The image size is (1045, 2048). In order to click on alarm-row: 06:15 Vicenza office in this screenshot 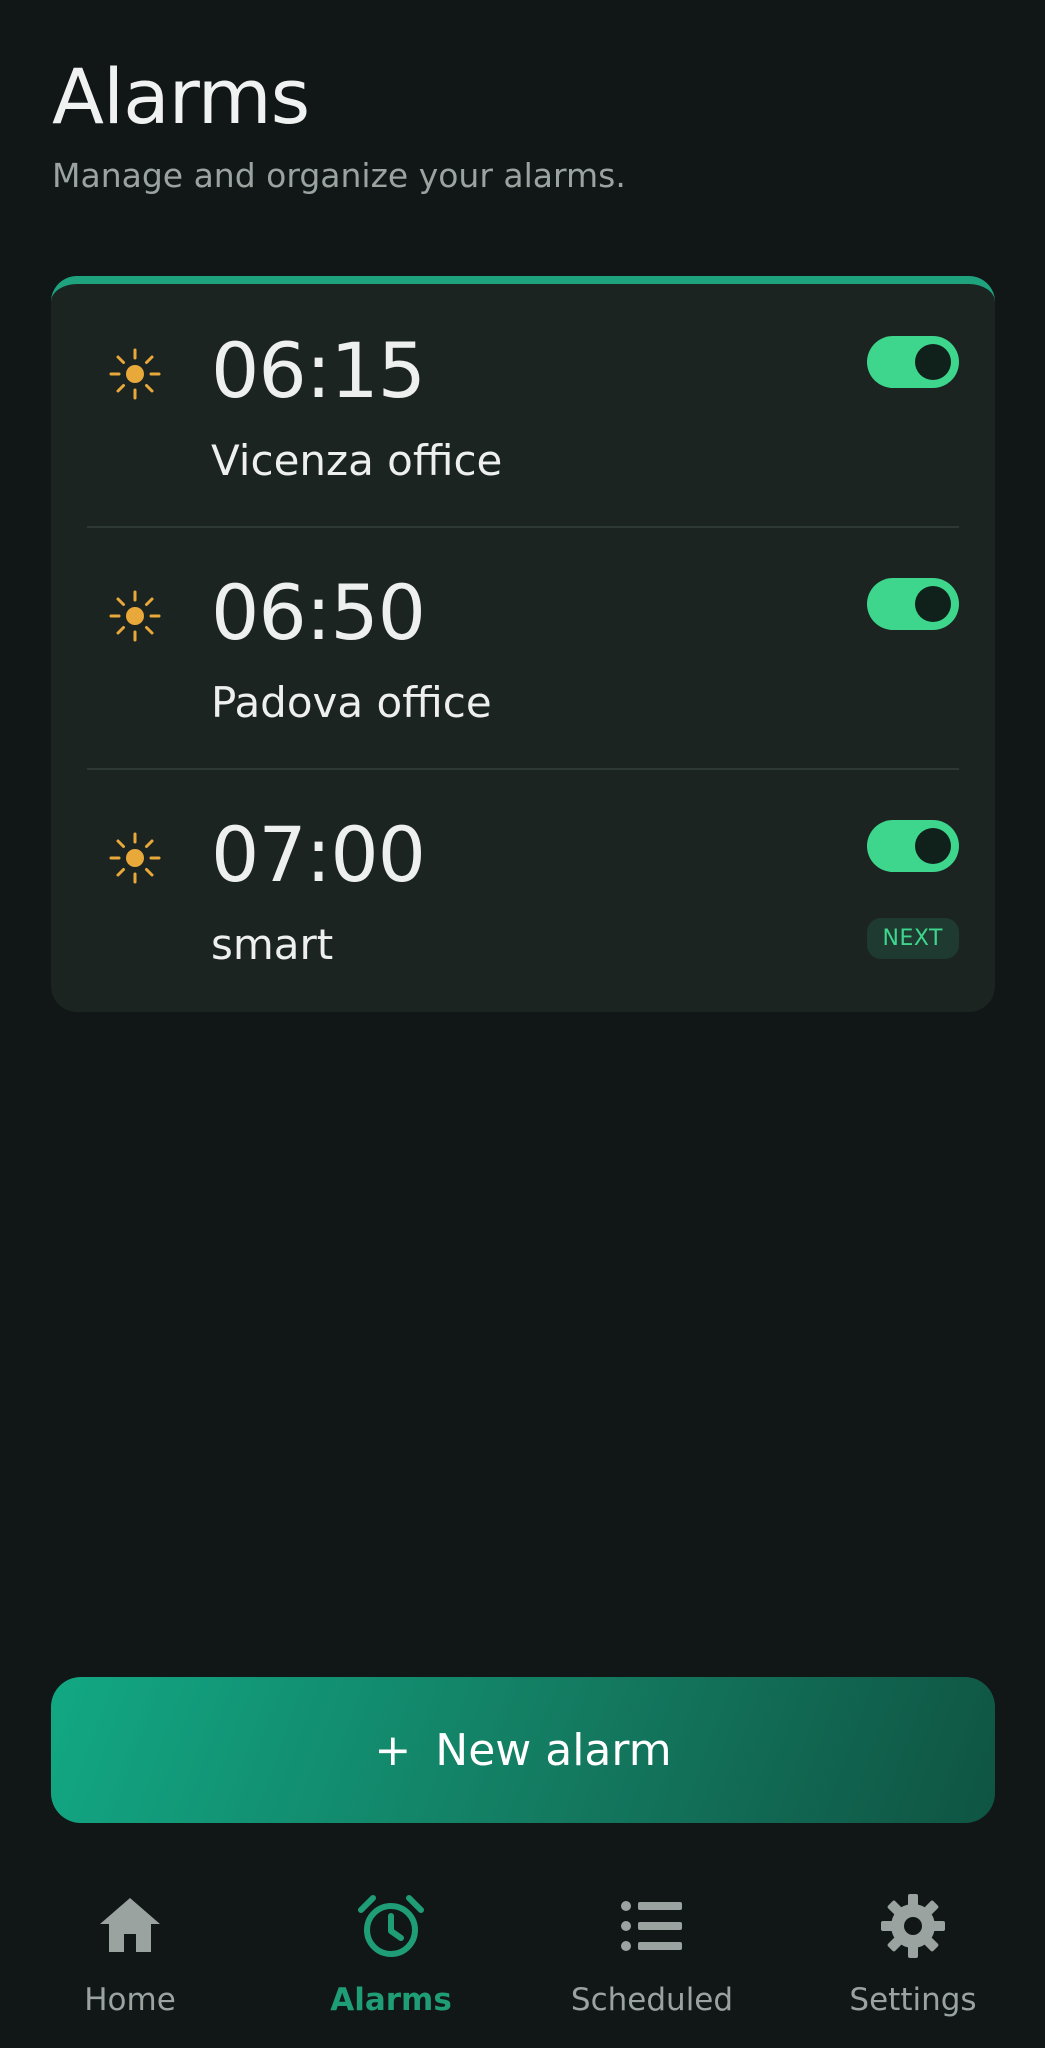, I will do `click(523, 405)`.